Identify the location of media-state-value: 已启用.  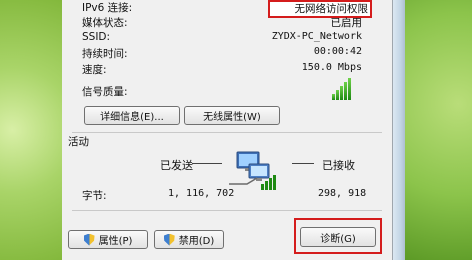
(346, 23).